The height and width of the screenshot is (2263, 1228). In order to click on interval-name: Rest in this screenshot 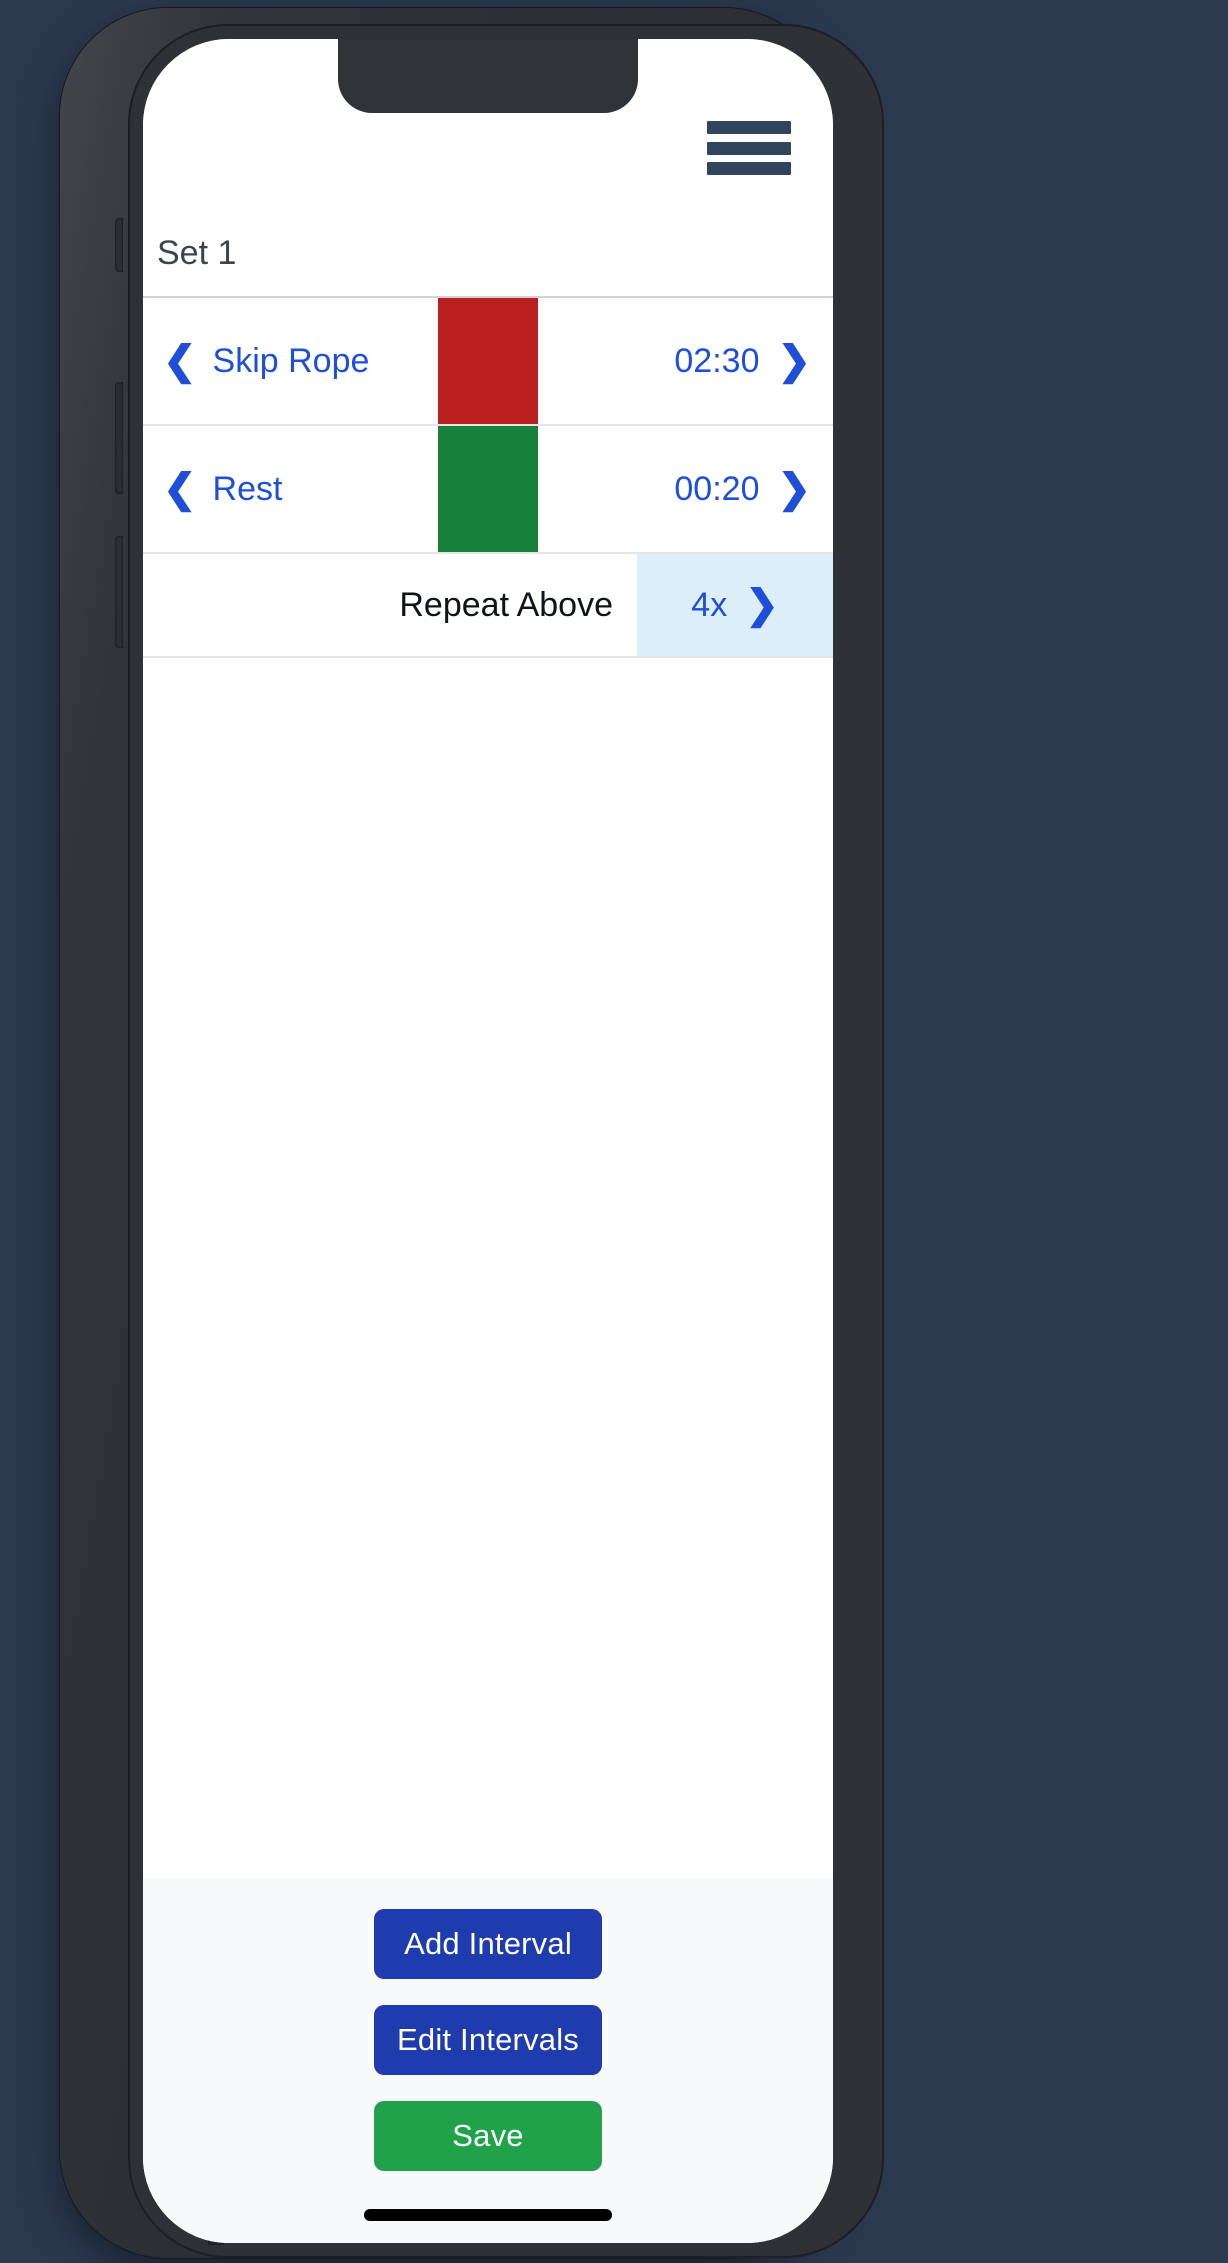, I will do `click(247, 488)`.